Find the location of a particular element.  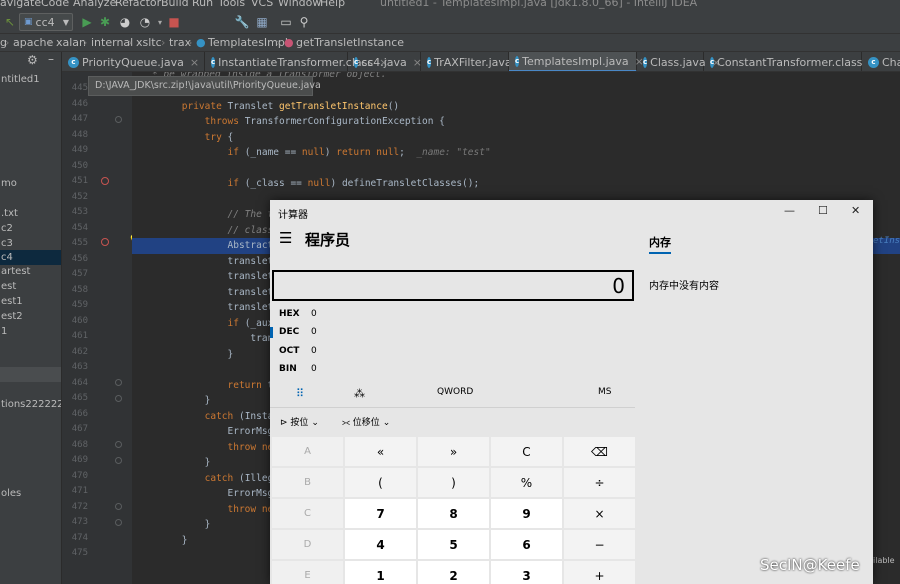

bit-toggle-keypad-icon: ⁂ is located at coordinates (359, 393).